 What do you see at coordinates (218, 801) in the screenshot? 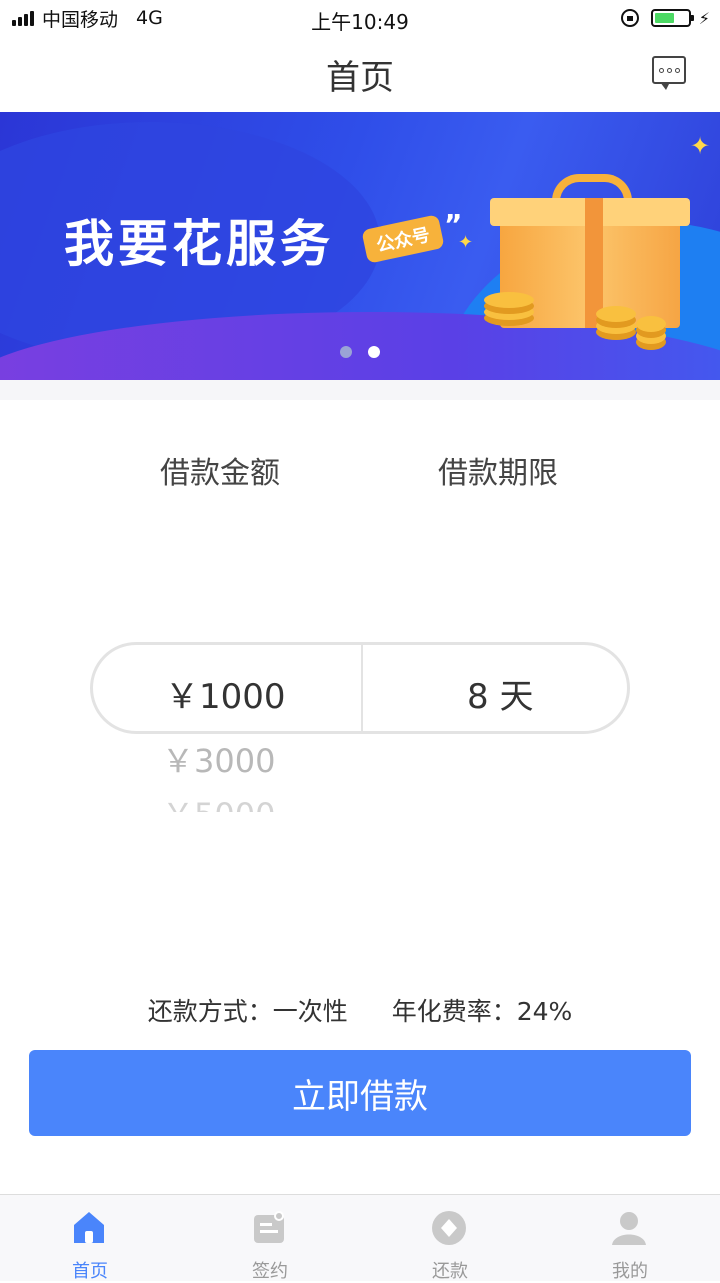
I see `amount-option: ￥5000` at bounding box center [218, 801].